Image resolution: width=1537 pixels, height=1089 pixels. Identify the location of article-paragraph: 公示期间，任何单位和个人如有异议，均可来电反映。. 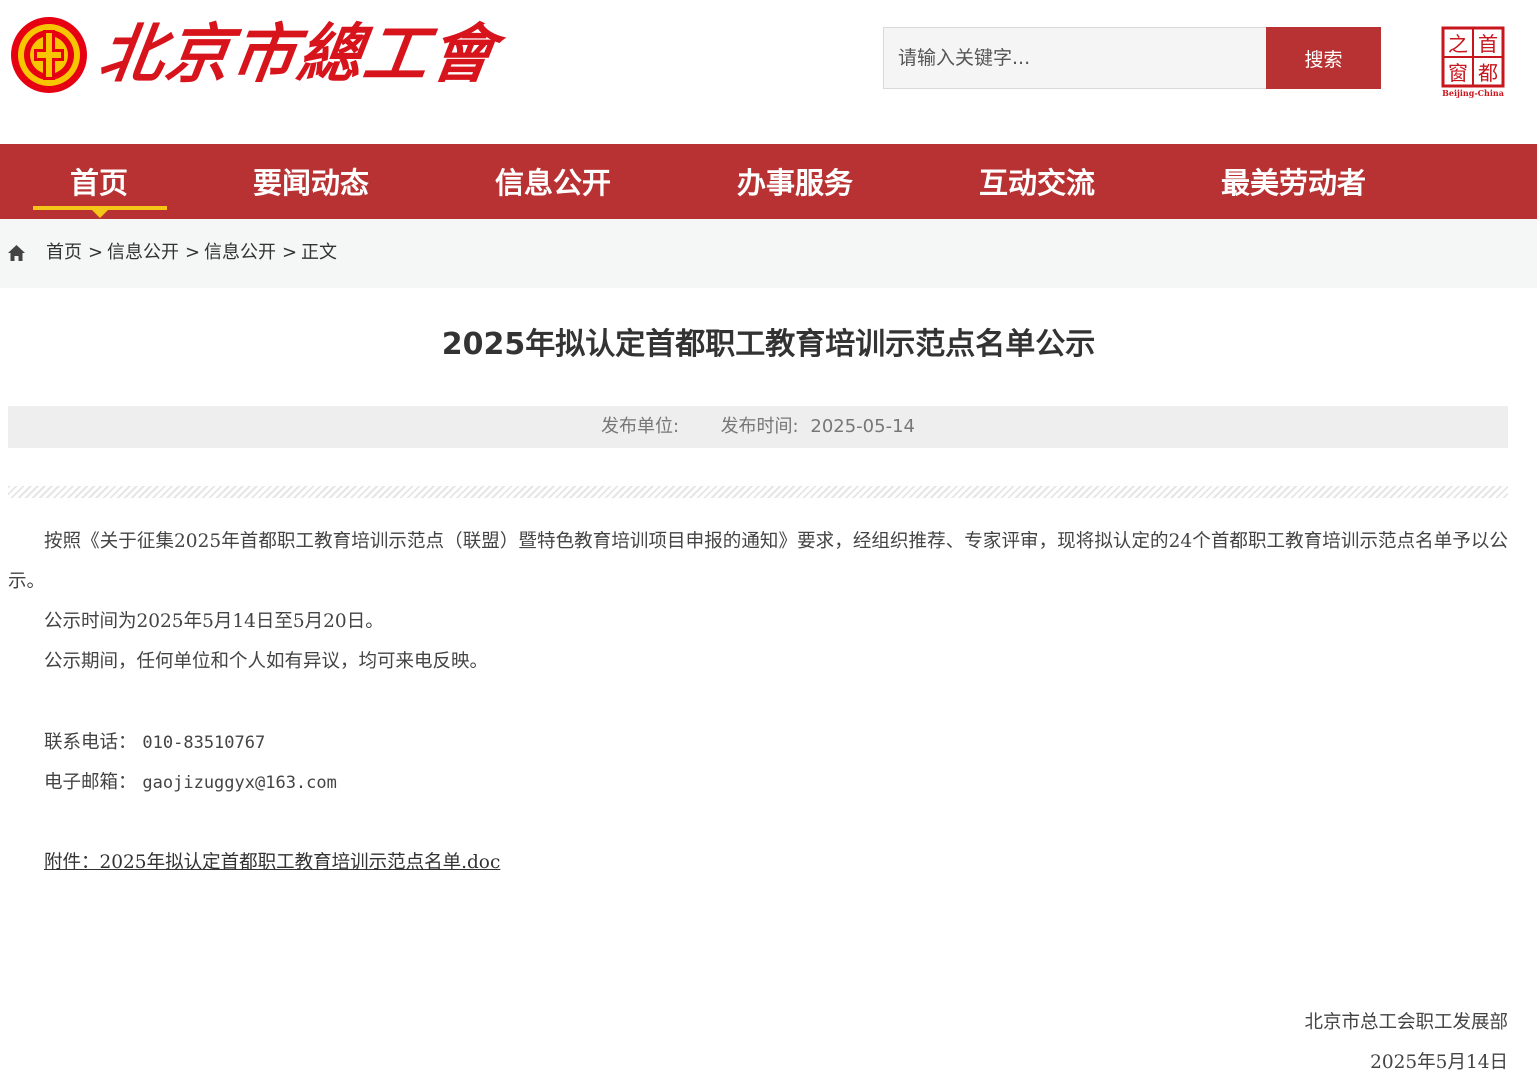
(266, 661).